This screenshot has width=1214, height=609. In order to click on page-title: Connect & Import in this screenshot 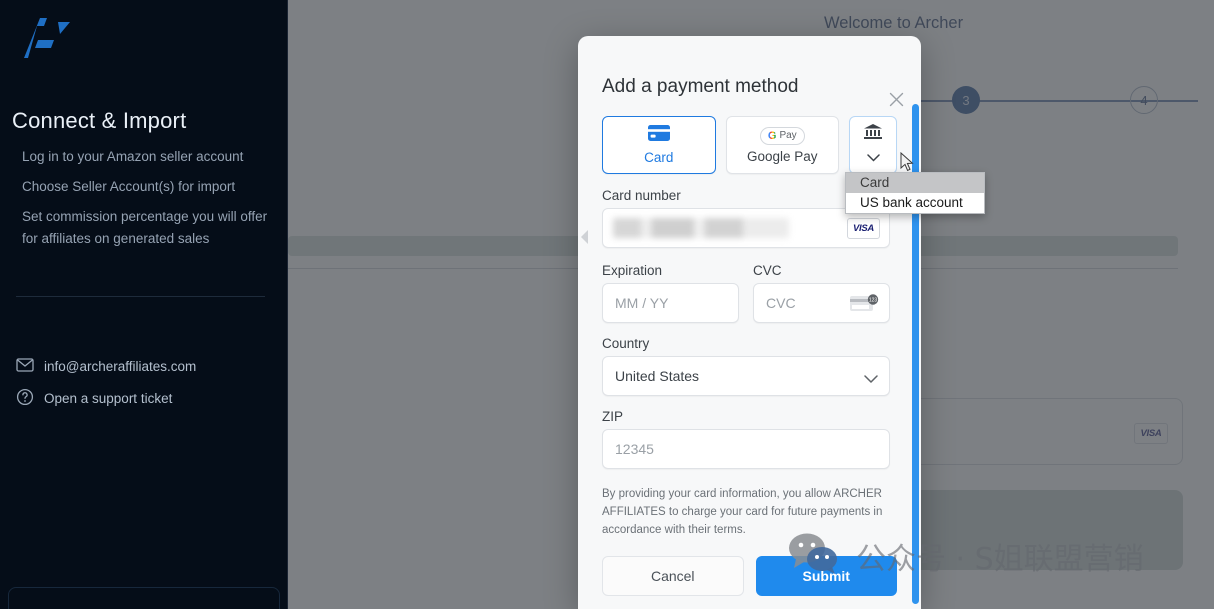, I will do `click(99, 120)`.